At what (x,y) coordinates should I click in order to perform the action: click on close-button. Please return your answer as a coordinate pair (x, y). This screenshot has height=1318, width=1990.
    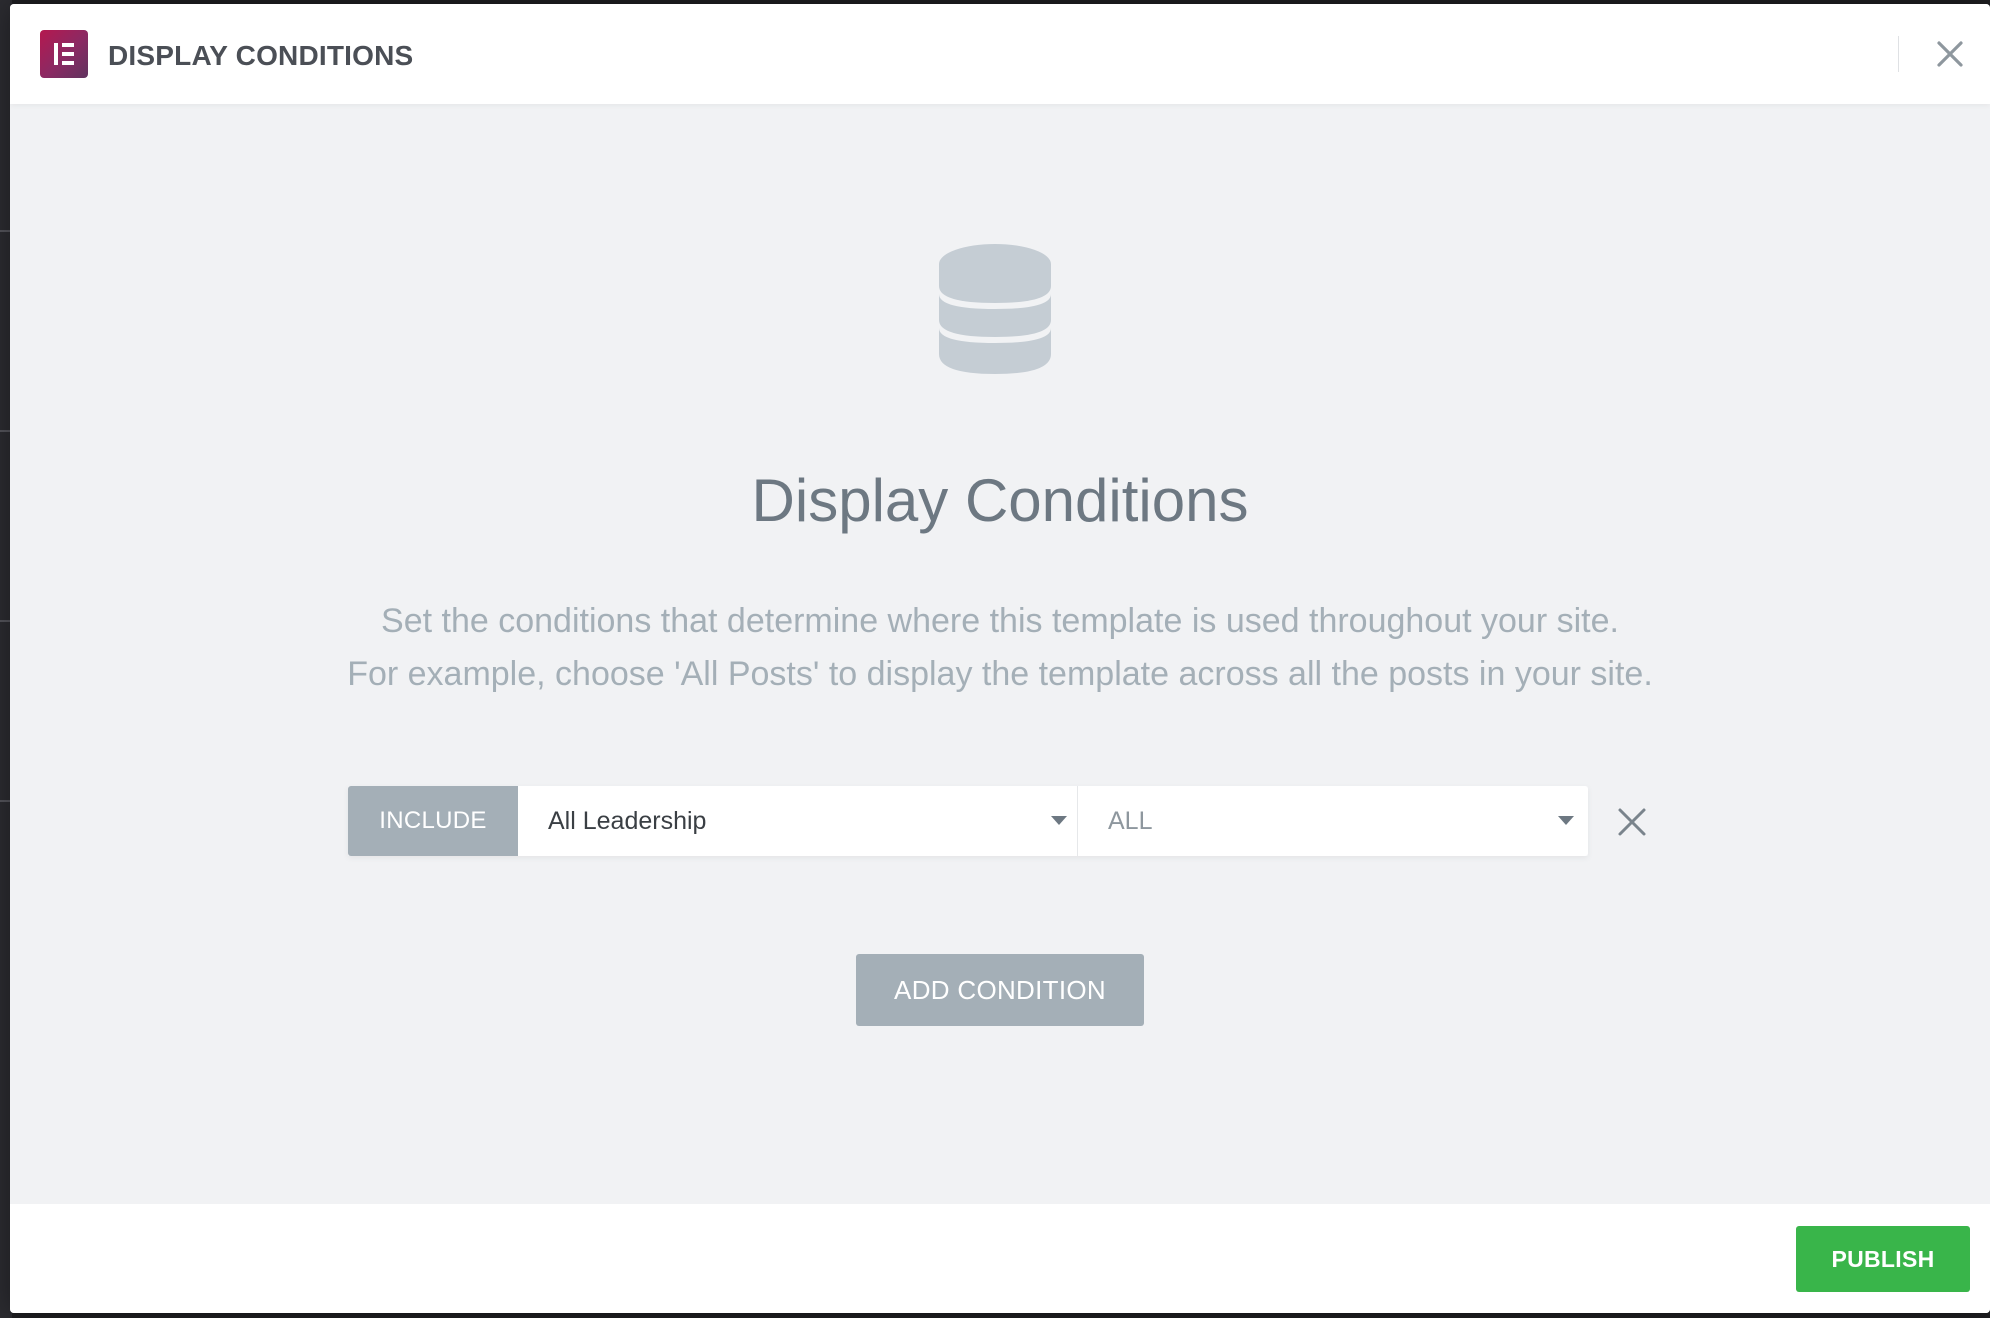
    Looking at the image, I should click on (1950, 54).